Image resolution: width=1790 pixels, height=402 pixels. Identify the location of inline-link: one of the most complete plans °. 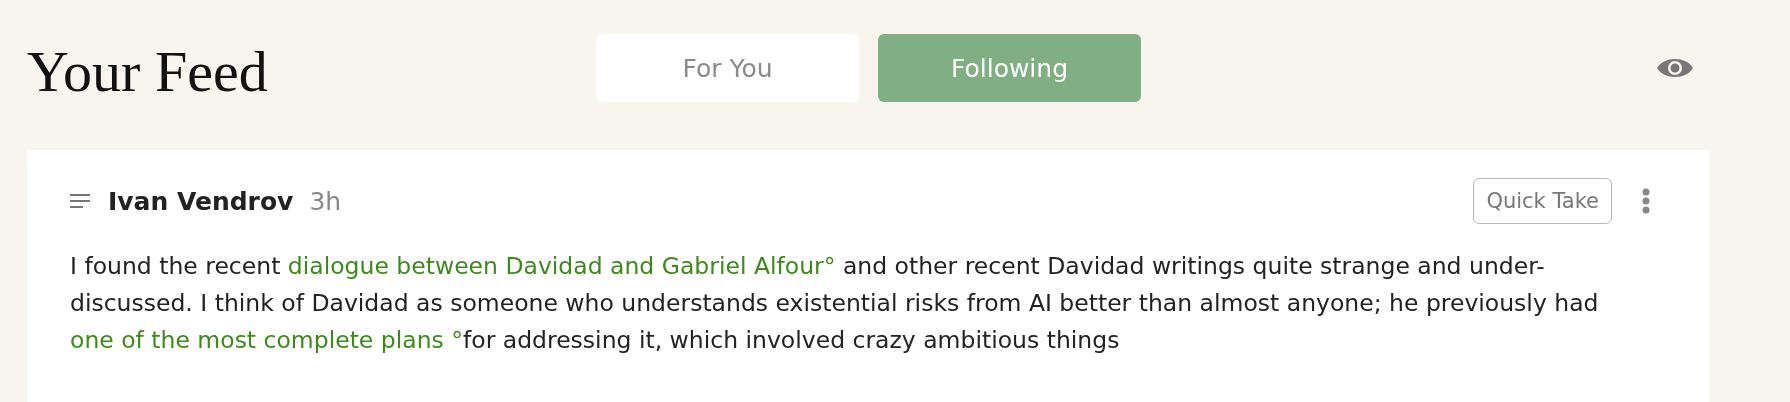
(266, 340).